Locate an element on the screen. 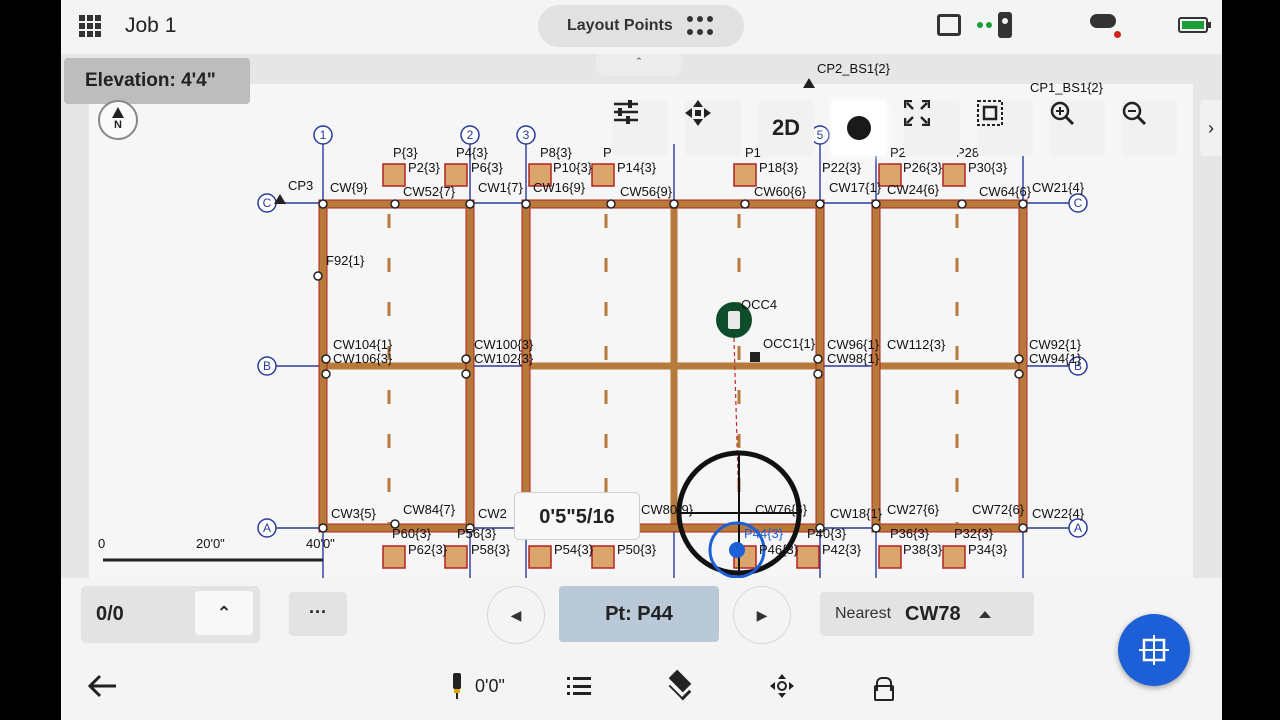 The image size is (1280, 720). svg-text: P60{3} is located at coordinates (412, 533).